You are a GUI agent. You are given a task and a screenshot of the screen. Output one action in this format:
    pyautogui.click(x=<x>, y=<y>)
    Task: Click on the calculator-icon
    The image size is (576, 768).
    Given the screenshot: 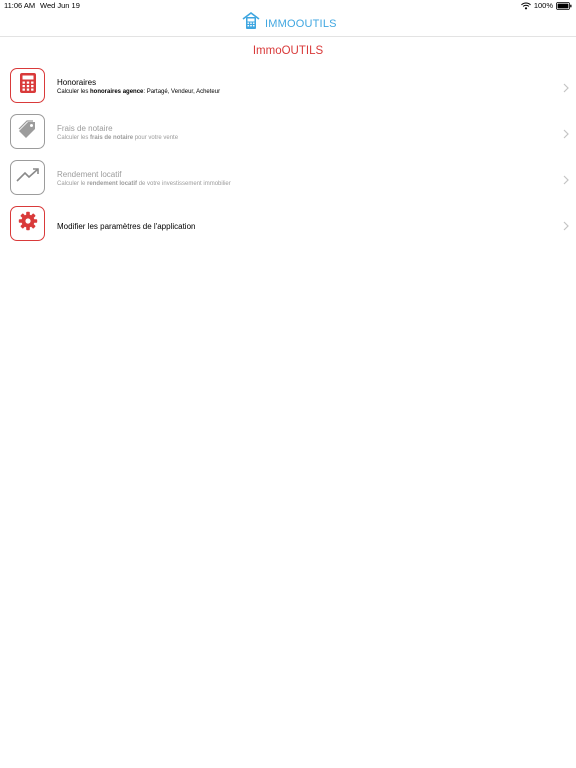 What is the action you would take?
    pyautogui.click(x=28, y=85)
    